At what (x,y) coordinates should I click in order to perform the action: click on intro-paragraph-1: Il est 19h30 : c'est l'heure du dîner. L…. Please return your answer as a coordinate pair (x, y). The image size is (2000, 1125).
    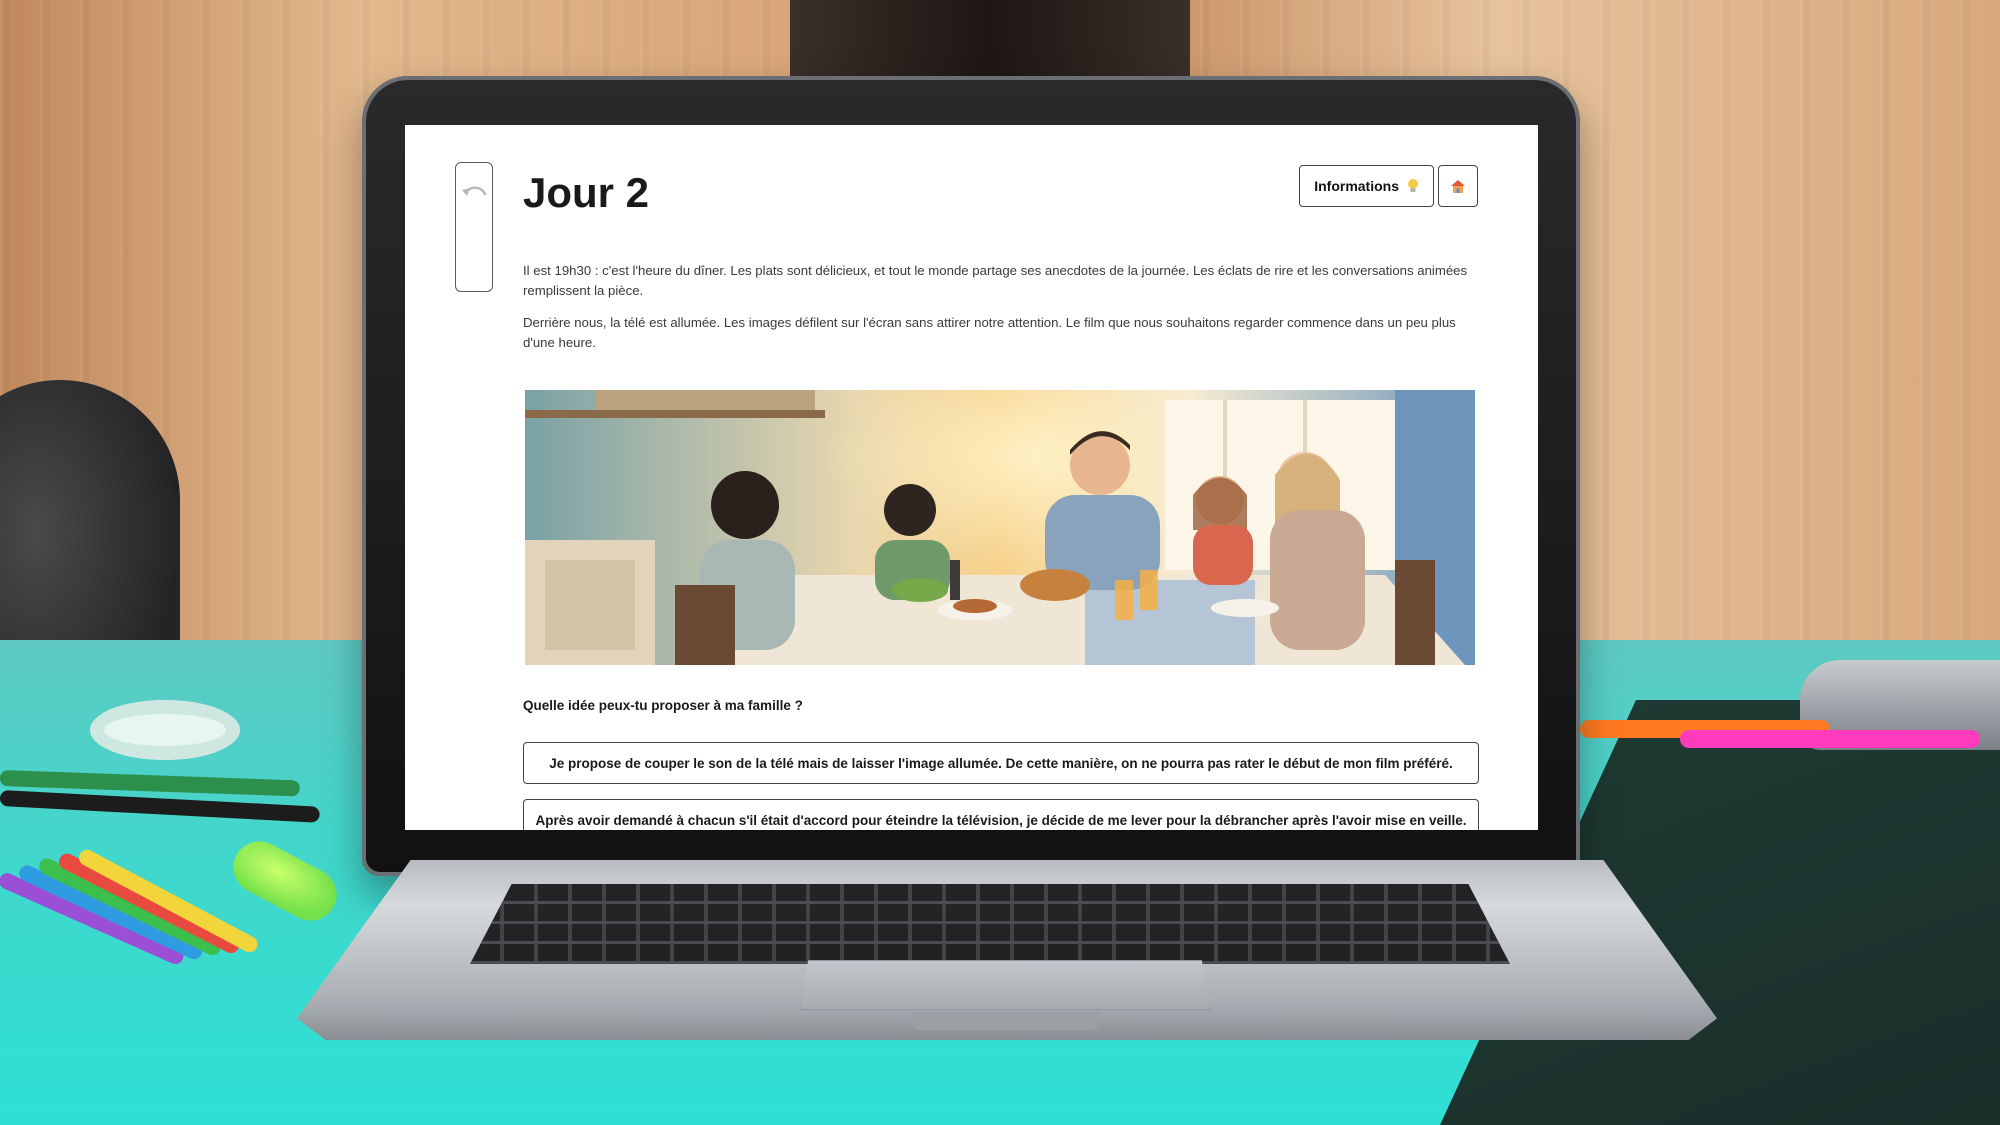
    Looking at the image, I should click on (995, 280).